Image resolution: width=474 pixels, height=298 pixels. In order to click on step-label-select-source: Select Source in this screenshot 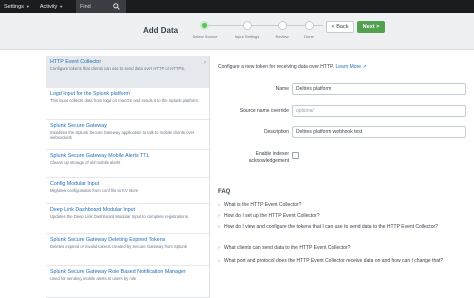, I will do `click(205, 36)`.